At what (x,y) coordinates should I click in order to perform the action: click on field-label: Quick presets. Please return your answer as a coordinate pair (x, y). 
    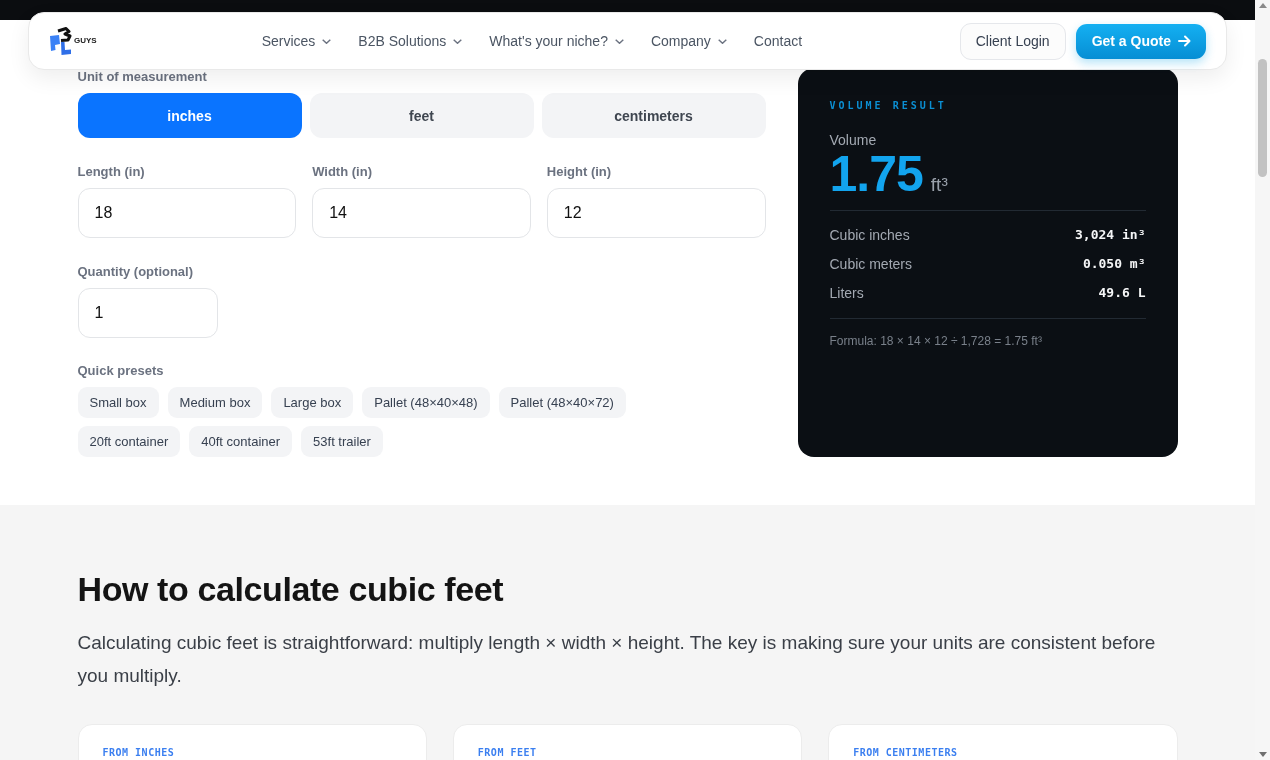
    Looking at the image, I should click on (121, 371).